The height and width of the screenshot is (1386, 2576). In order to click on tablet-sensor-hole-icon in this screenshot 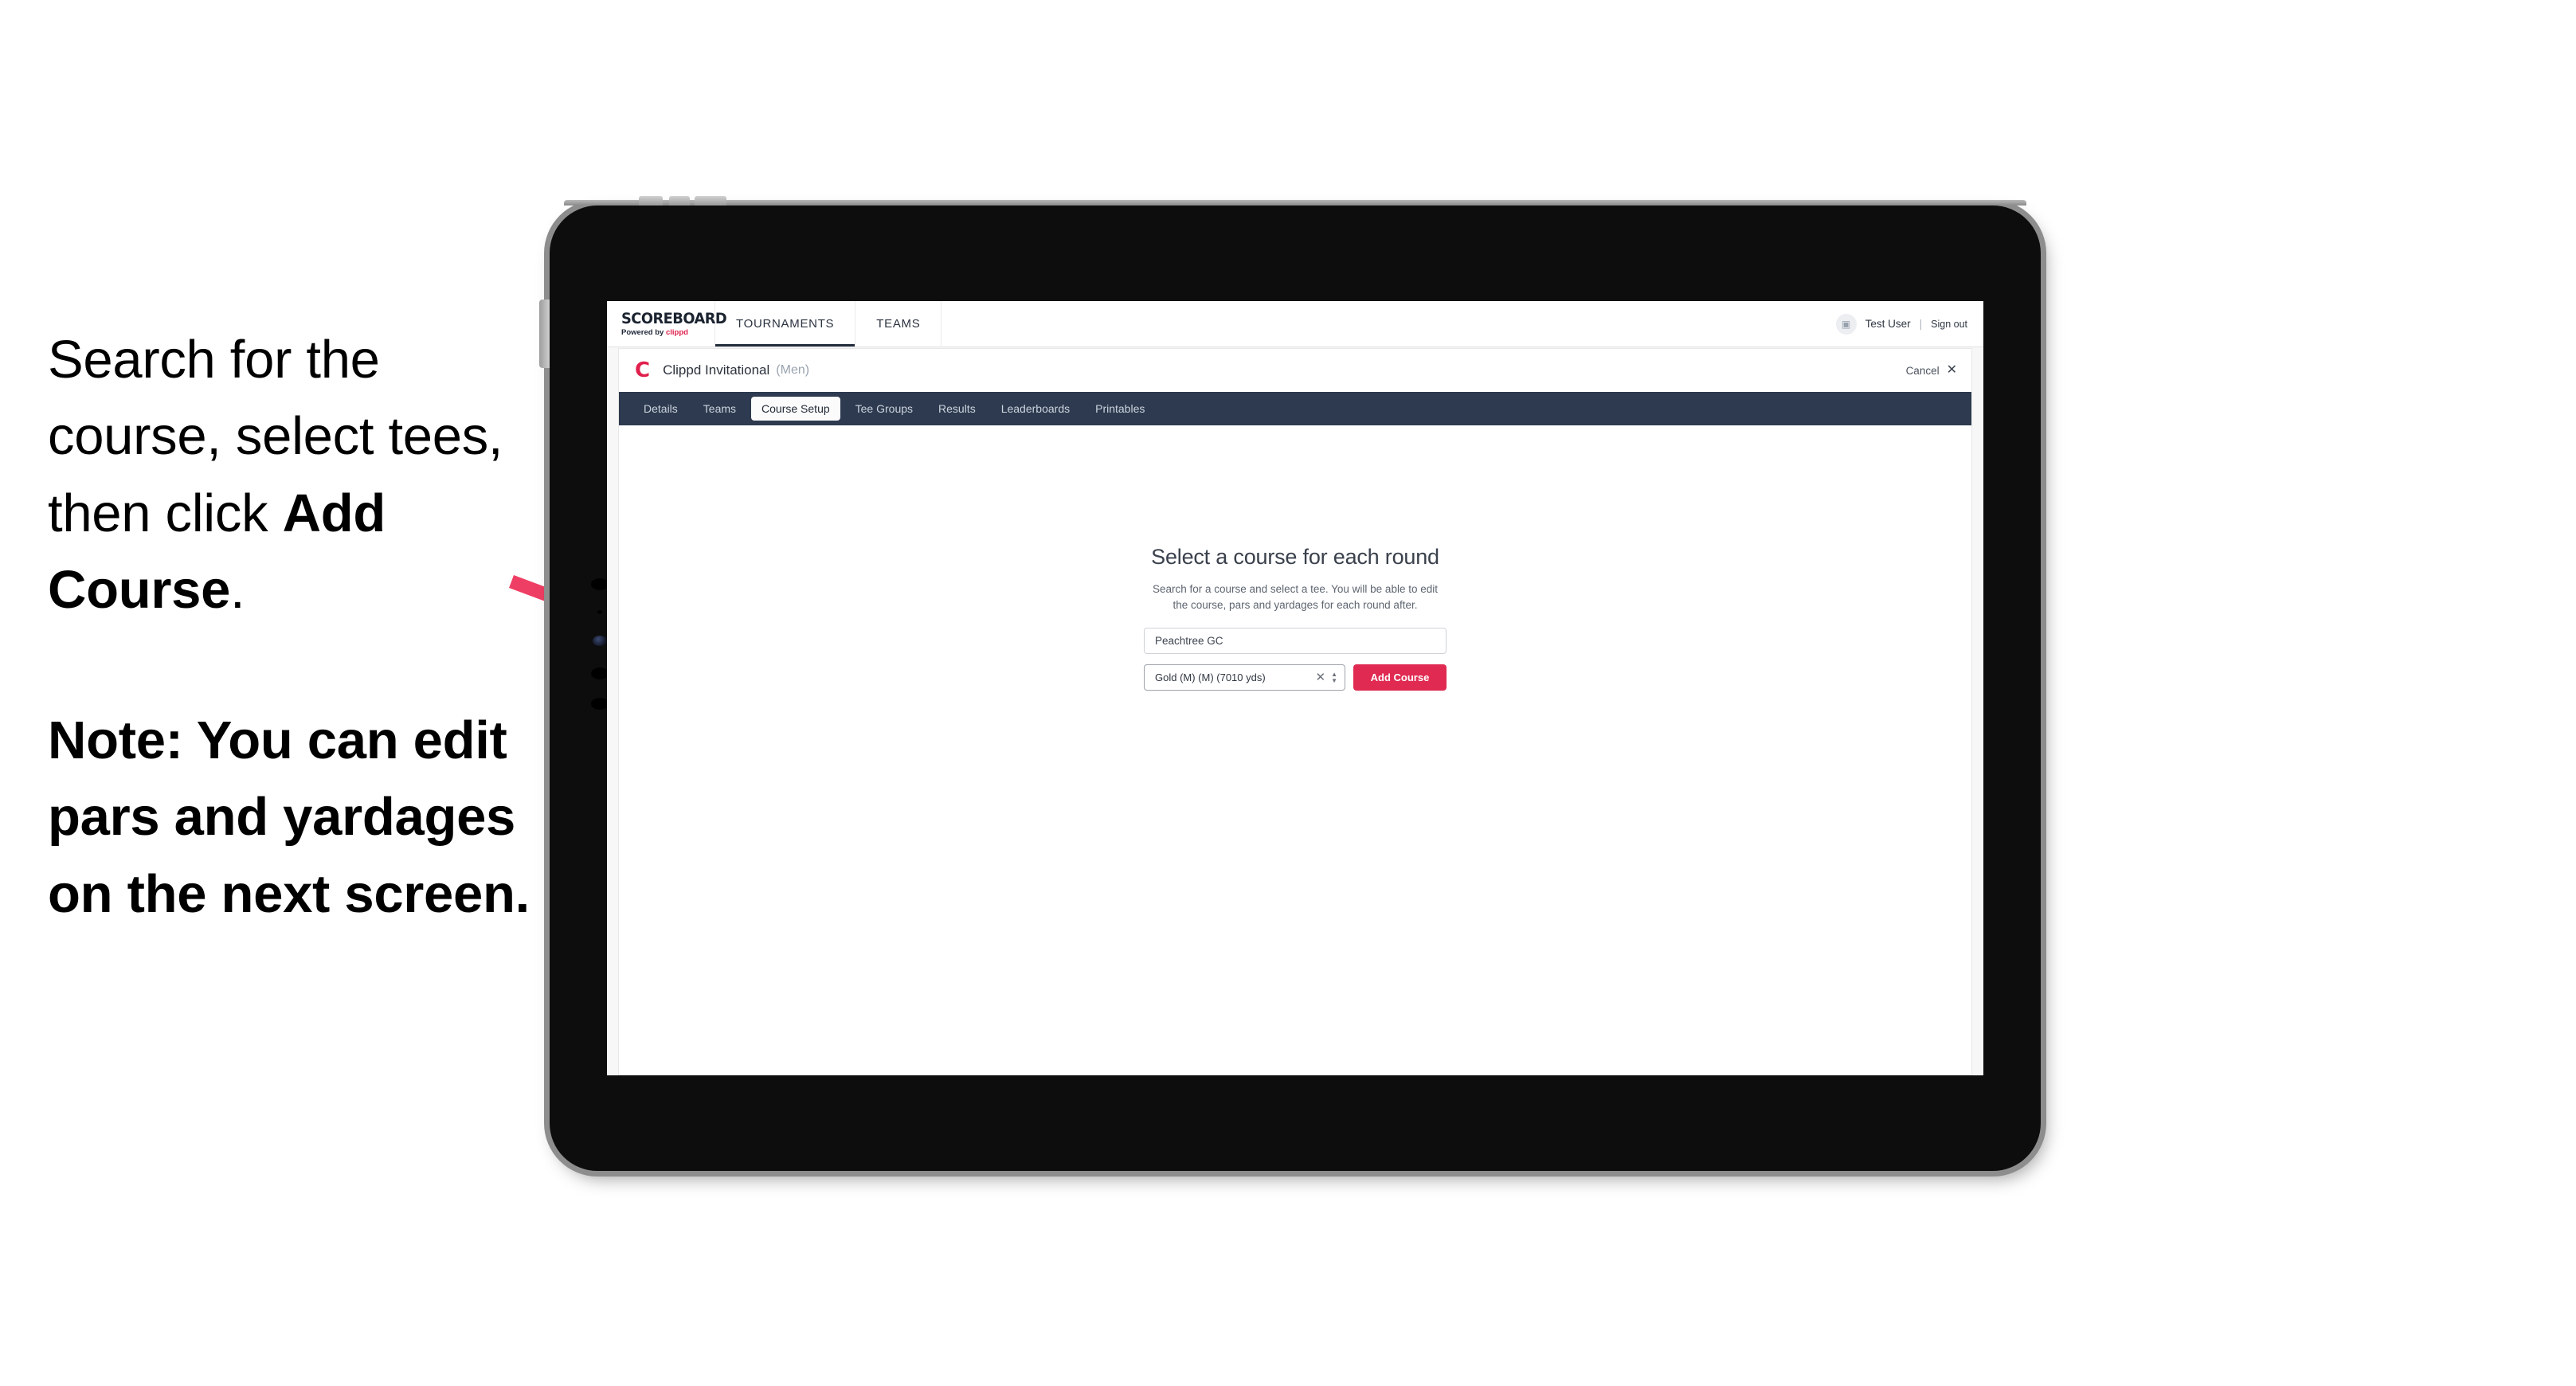, I will do `click(600, 704)`.